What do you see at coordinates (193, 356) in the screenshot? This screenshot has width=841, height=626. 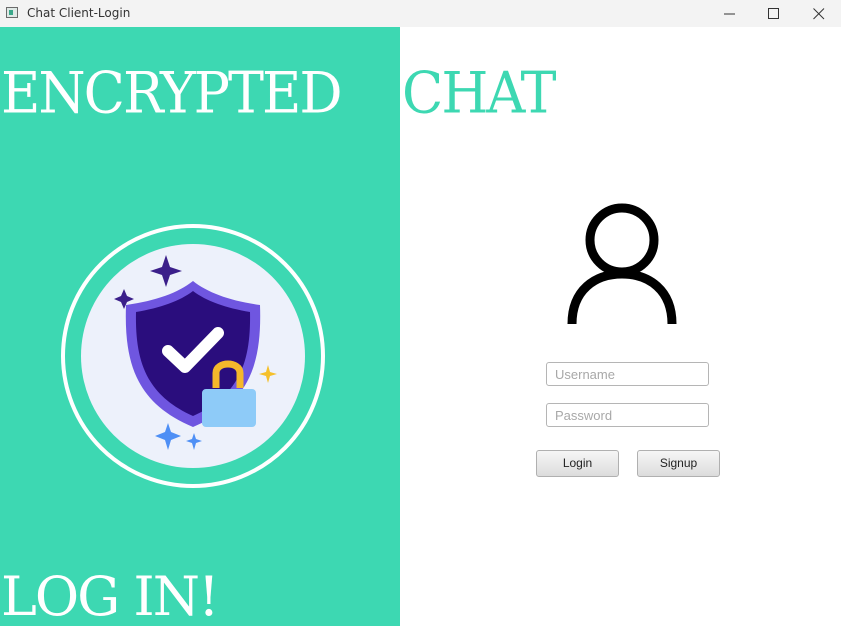 I see `shield-check-lock-icon` at bounding box center [193, 356].